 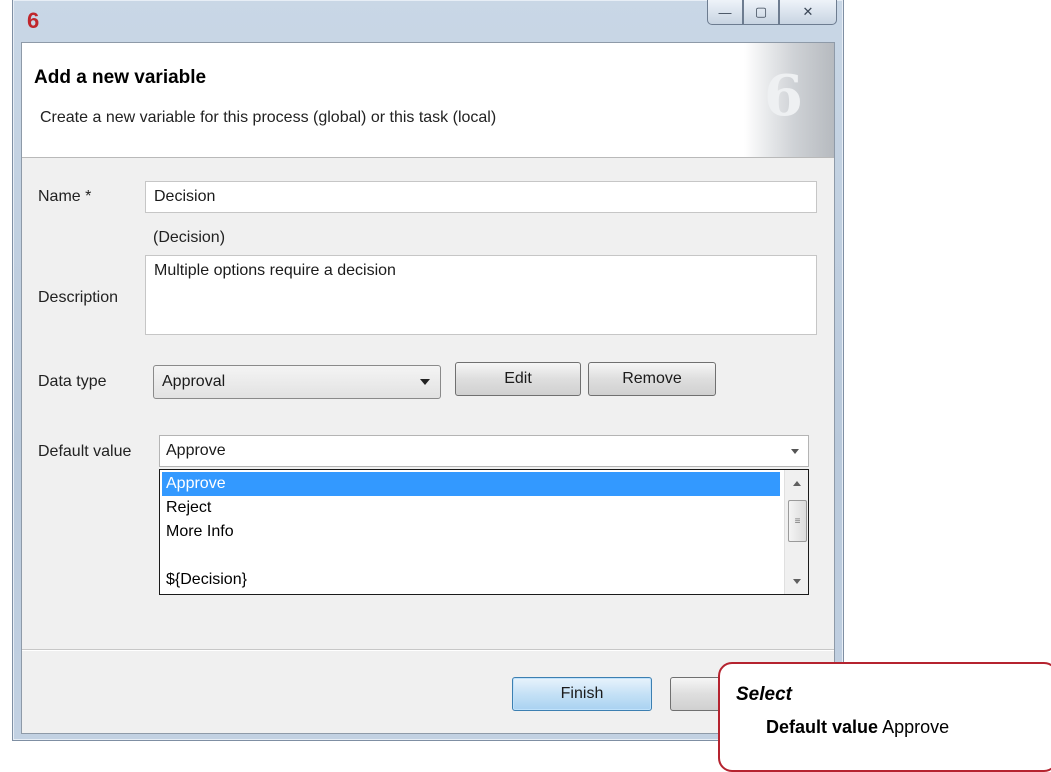 I want to click on edit-button: Edit, so click(x=518, y=379).